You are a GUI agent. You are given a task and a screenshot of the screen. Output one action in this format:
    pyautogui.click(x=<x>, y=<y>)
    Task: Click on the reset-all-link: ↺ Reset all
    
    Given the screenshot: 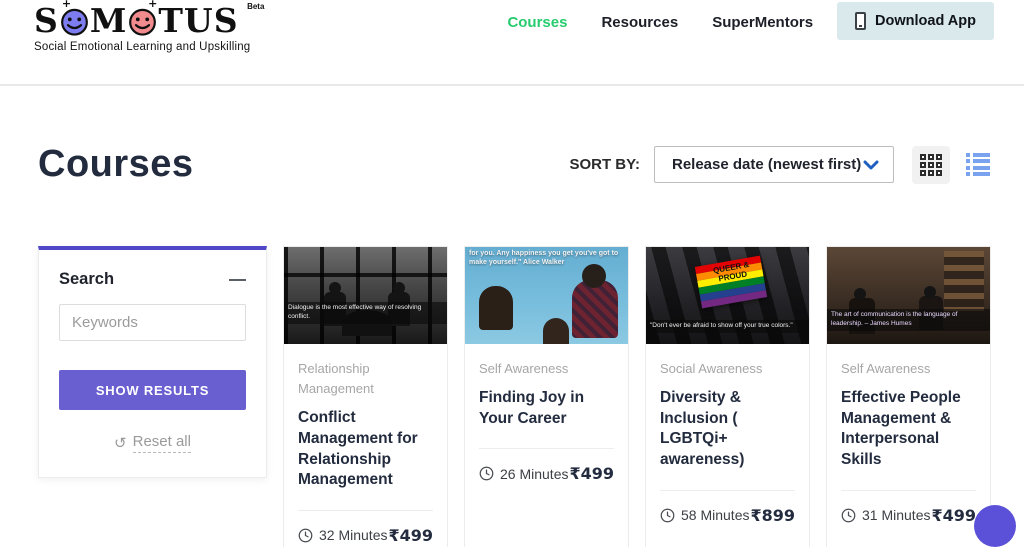 What is the action you would take?
    pyautogui.click(x=152, y=443)
    